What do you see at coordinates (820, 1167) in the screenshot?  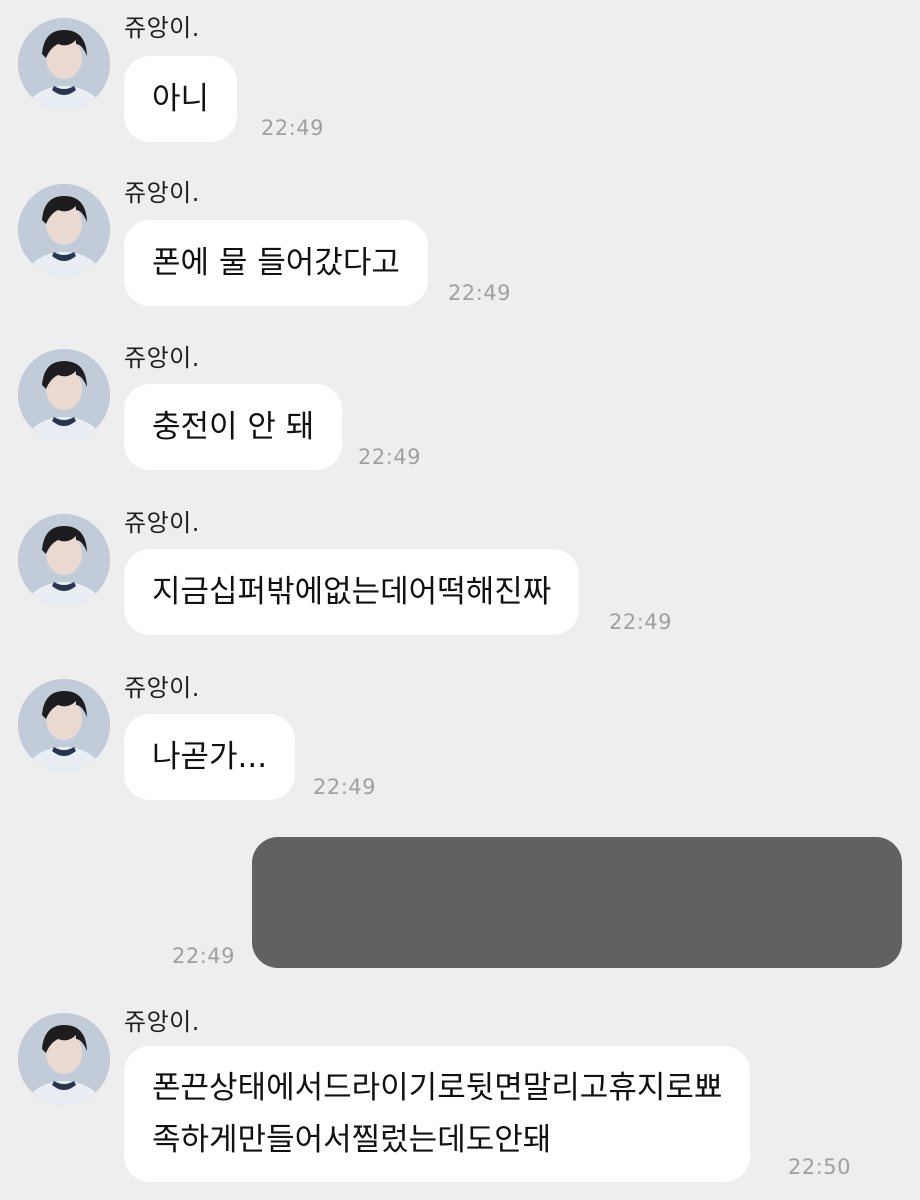 I see `message-time: 22:50` at bounding box center [820, 1167].